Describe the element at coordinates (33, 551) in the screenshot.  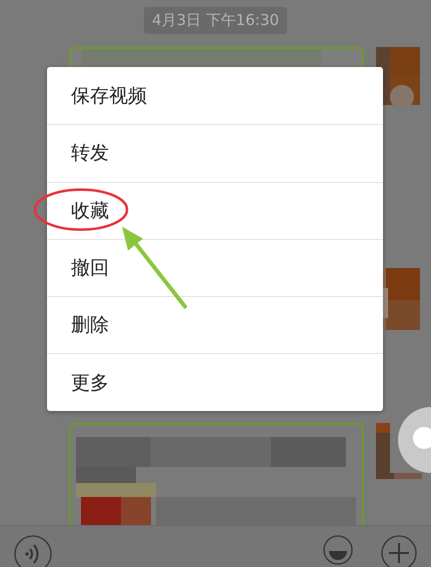
I see `voice-icon` at that location.